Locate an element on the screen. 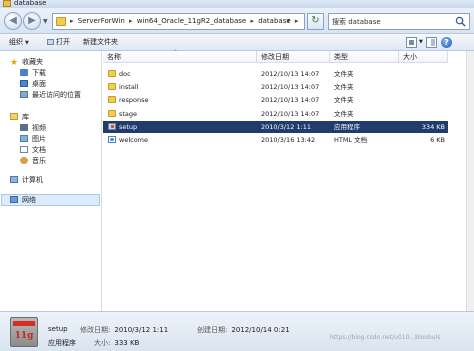  sidebar-item-computer: 计算机 is located at coordinates (26, 180).